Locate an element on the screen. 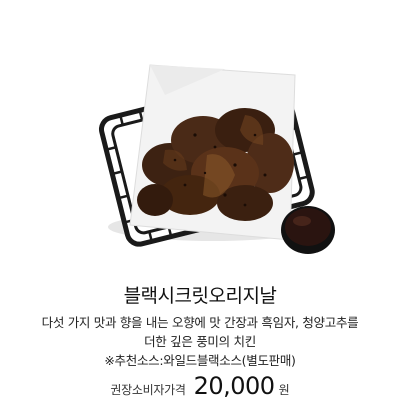  price-label: 권장소비자가격 is located at coordinates (148, 390).